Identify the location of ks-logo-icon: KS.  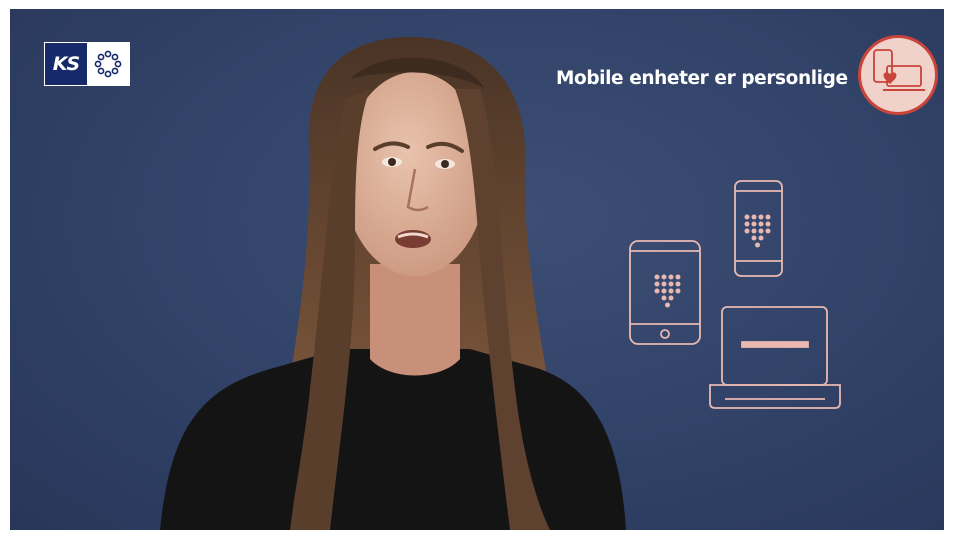
(66, 64).